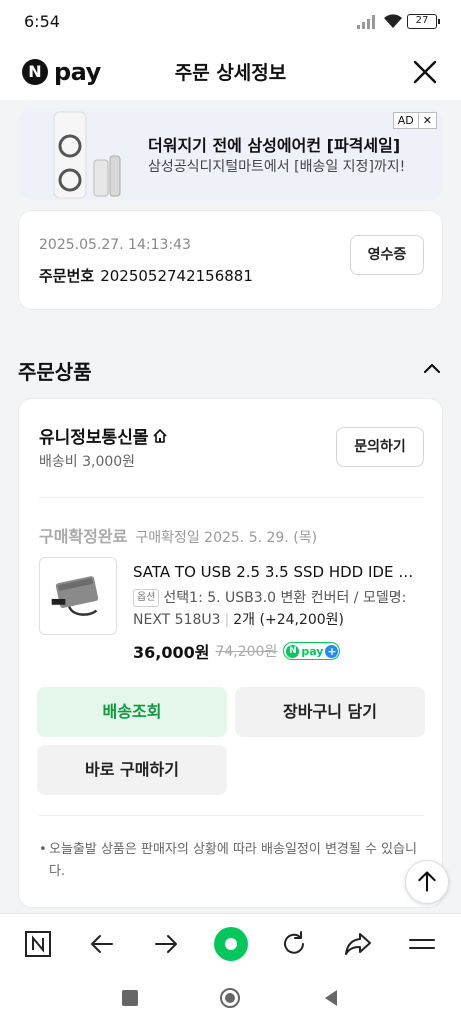  I want to click on app-header: N pay 주문 상세정보, so click(230, 72).